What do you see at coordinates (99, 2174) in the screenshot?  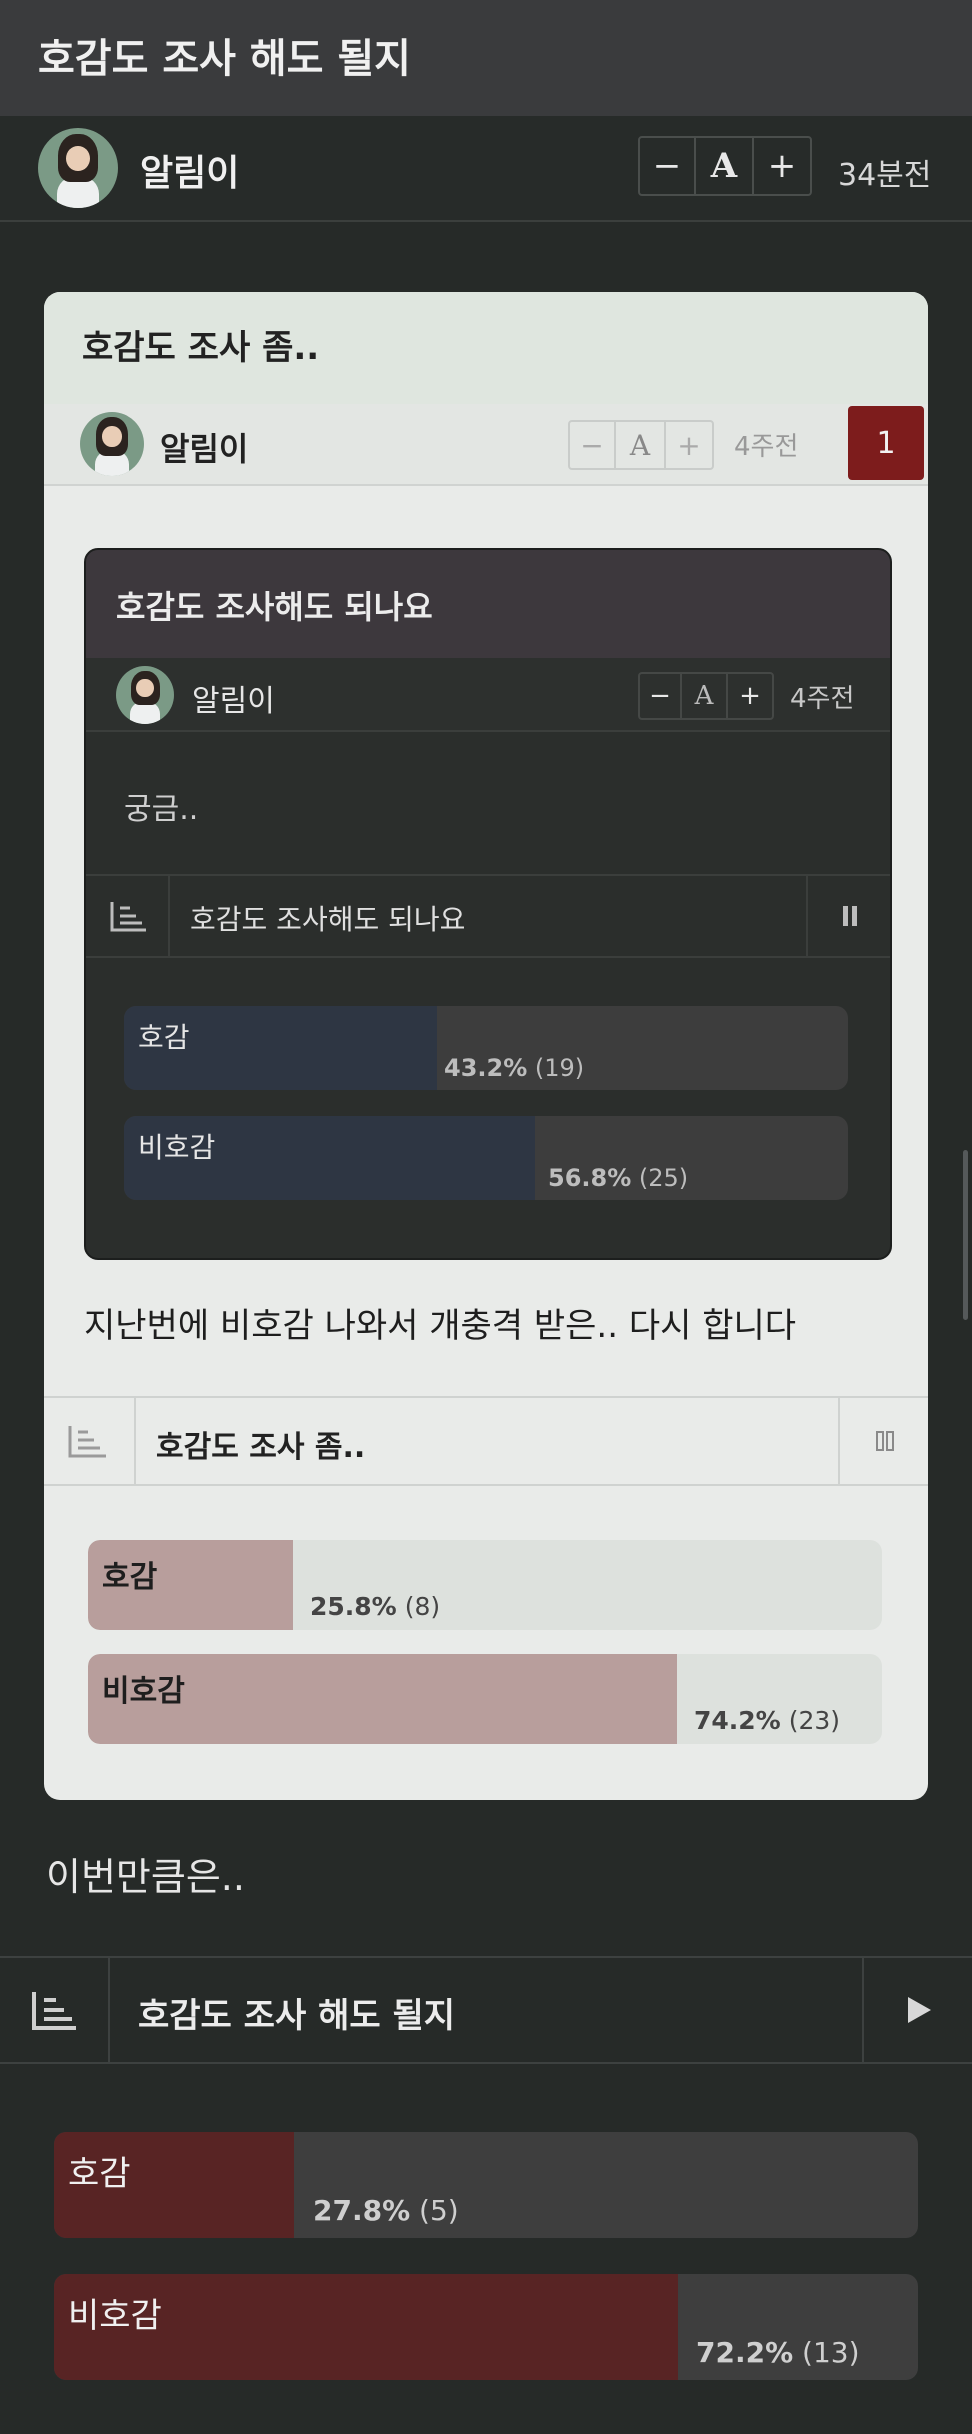 I see `poll-option-label: 호감` at bounding box center [99, 2174].